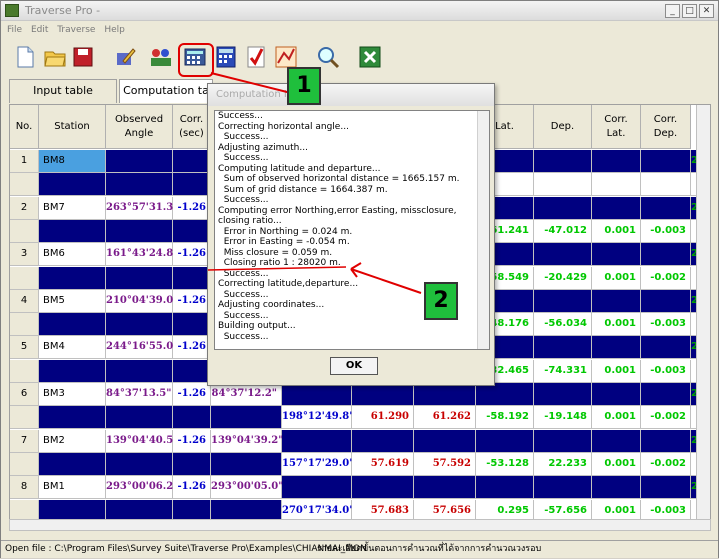  What do you see at coordinates (72, 394) in the screenshot?
I see `table-cell: BM3` at bounding box center [72, 394].